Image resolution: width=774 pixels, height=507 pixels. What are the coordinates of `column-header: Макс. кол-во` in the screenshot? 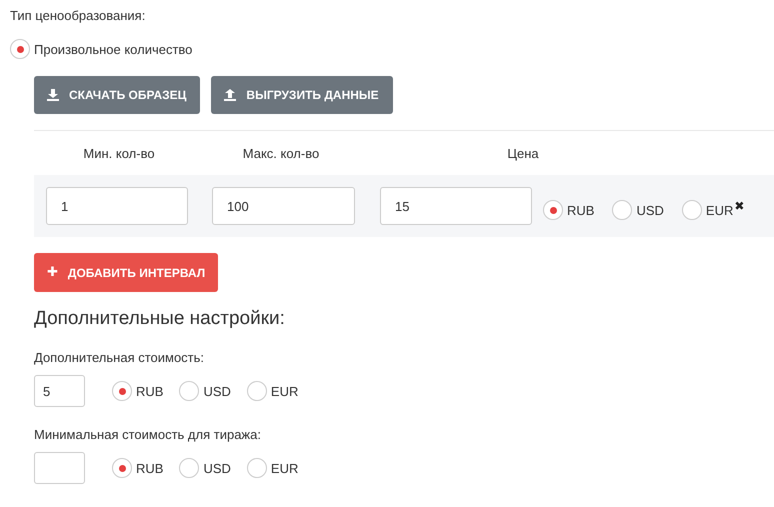 It's located at (281, 153).